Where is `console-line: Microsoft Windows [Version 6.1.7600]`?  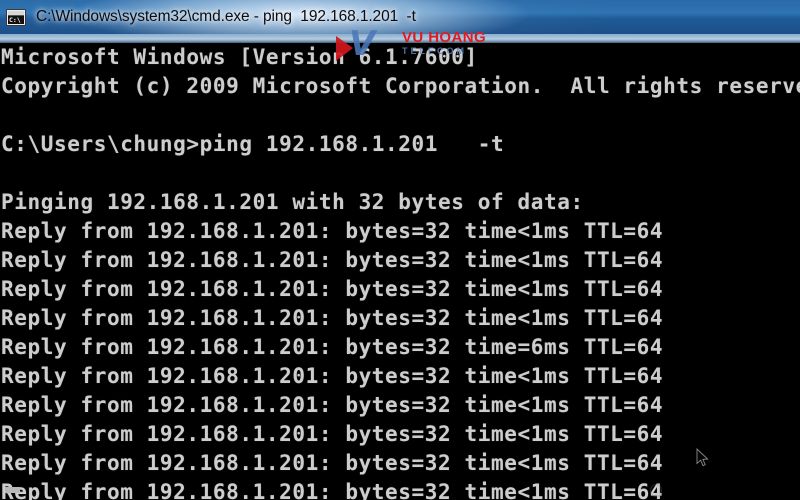 console-line: Microsoft Windows [Version 6.1.7600] is located at coordinates (239, 57).